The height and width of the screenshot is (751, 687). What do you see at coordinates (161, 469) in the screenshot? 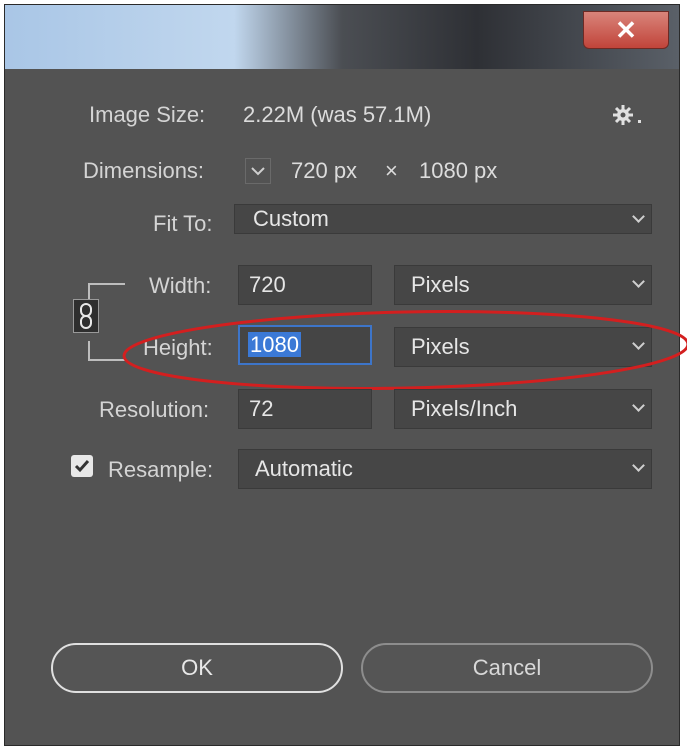
I see `resample-label: Resample:` at bounding box center [161, 469].